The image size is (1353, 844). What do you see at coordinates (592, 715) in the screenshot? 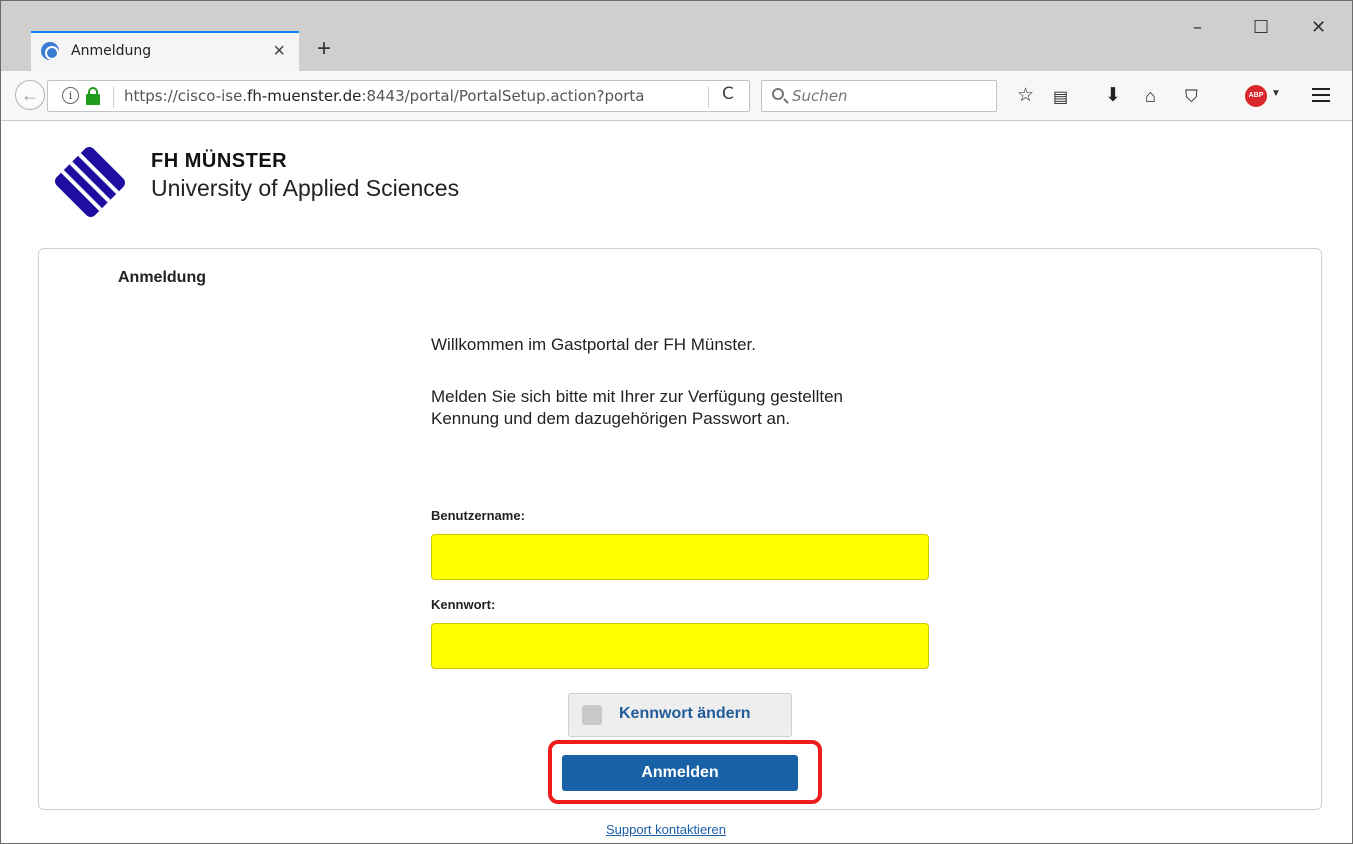
I see `change-password-checkbox` at bounding box center [592, 715].